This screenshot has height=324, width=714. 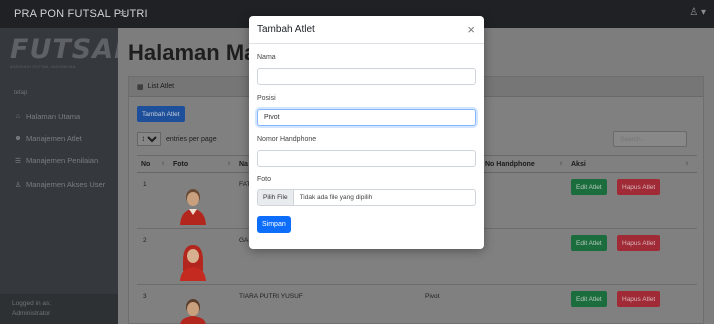 I want to click on sidebar-item-halaman-utama: ⌂ Halaman Utama, so click(x=47, y=116).